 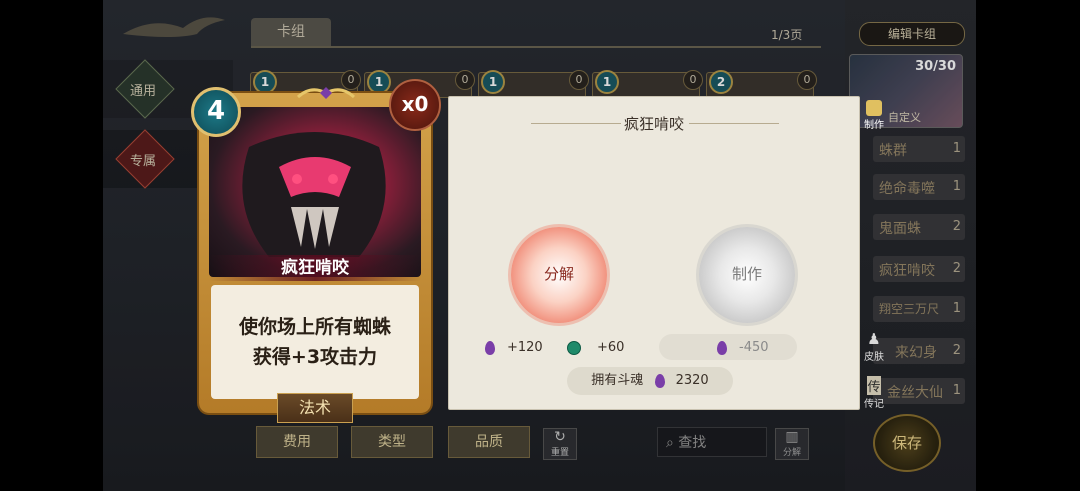 What do you see at coordinates (525, 347) in the screenshot?
I see `reward-soul-value: +120` at bounding box center [525, 347].